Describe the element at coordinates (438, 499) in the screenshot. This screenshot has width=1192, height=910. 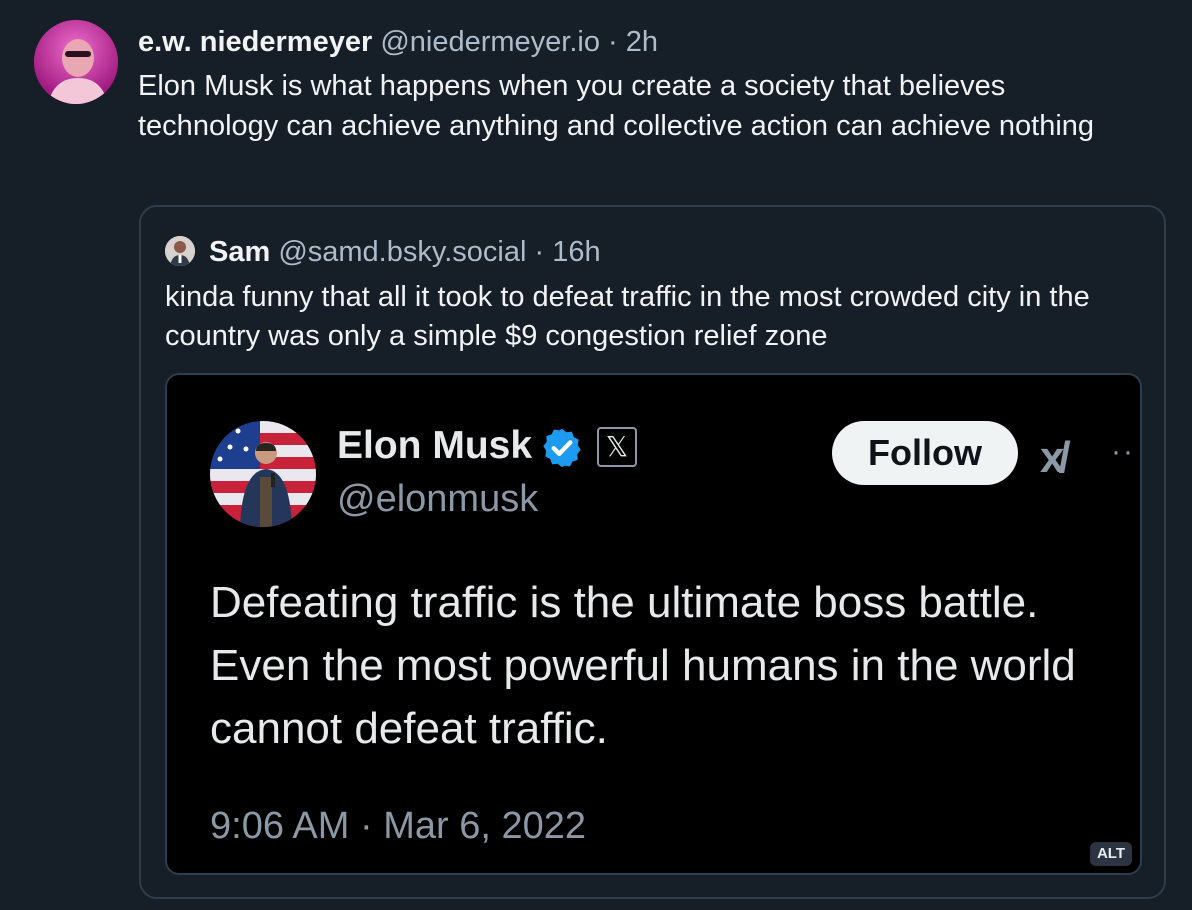
I see `embedded-tweet-handle: @elonmusk` at that location.